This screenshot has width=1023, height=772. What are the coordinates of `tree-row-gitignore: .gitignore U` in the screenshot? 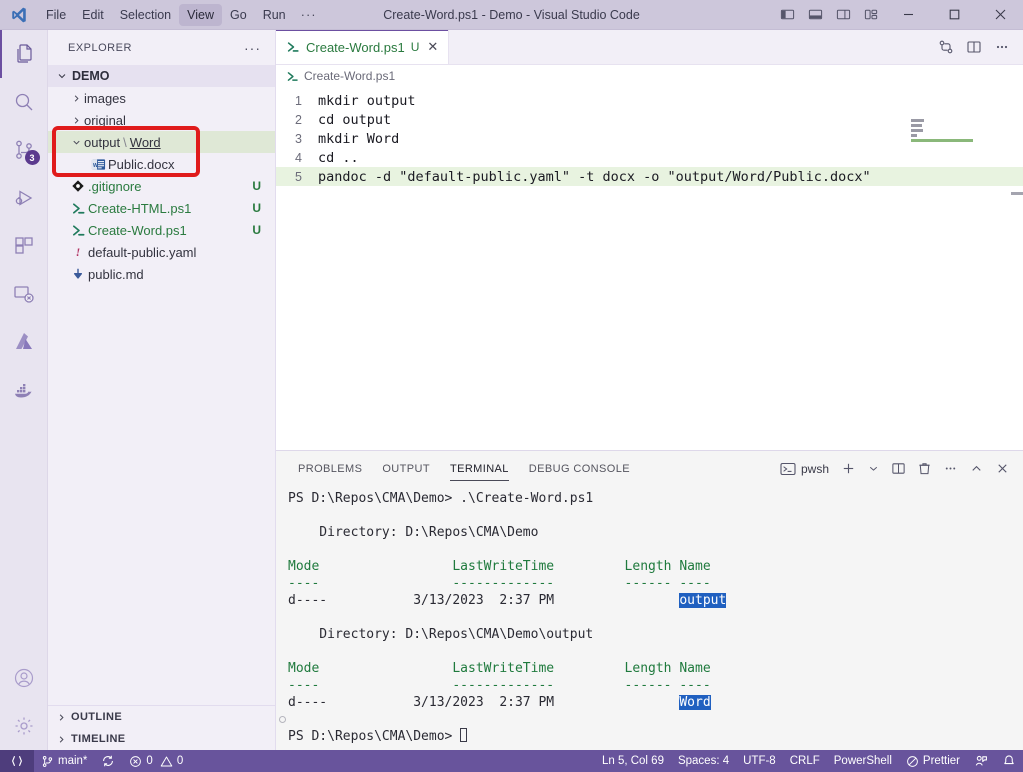 It's located at (161, 186).